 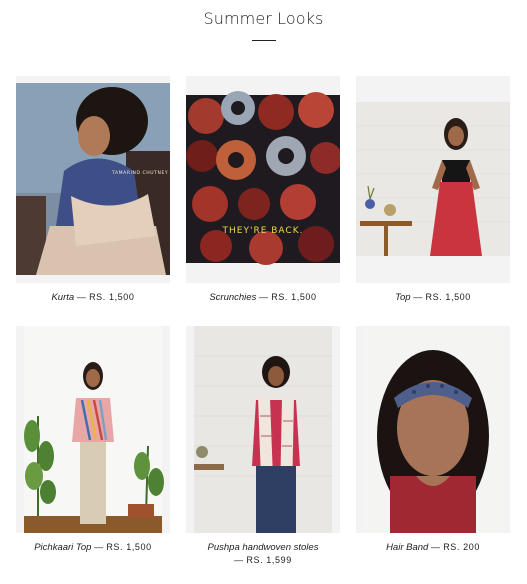 I want to click on product-image-scrunchies: THEY'RE BACK., so click(x=263, y=179).